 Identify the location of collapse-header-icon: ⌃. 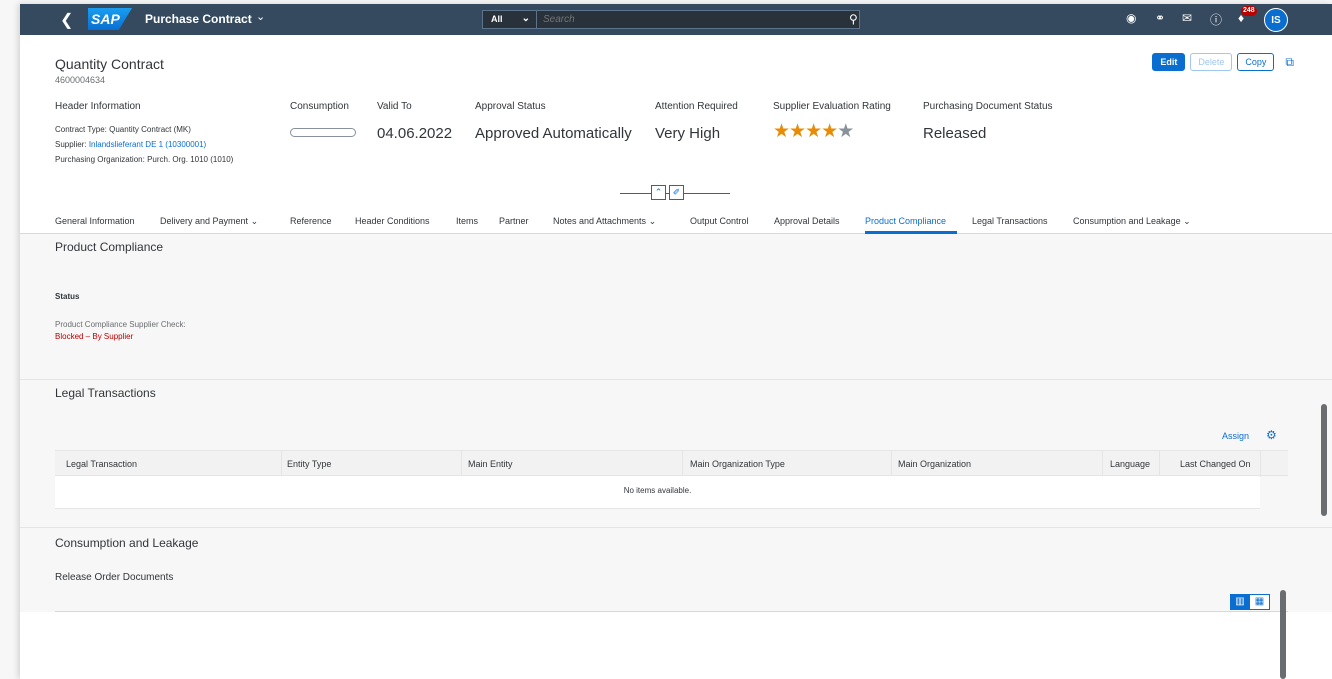
(658, 192).